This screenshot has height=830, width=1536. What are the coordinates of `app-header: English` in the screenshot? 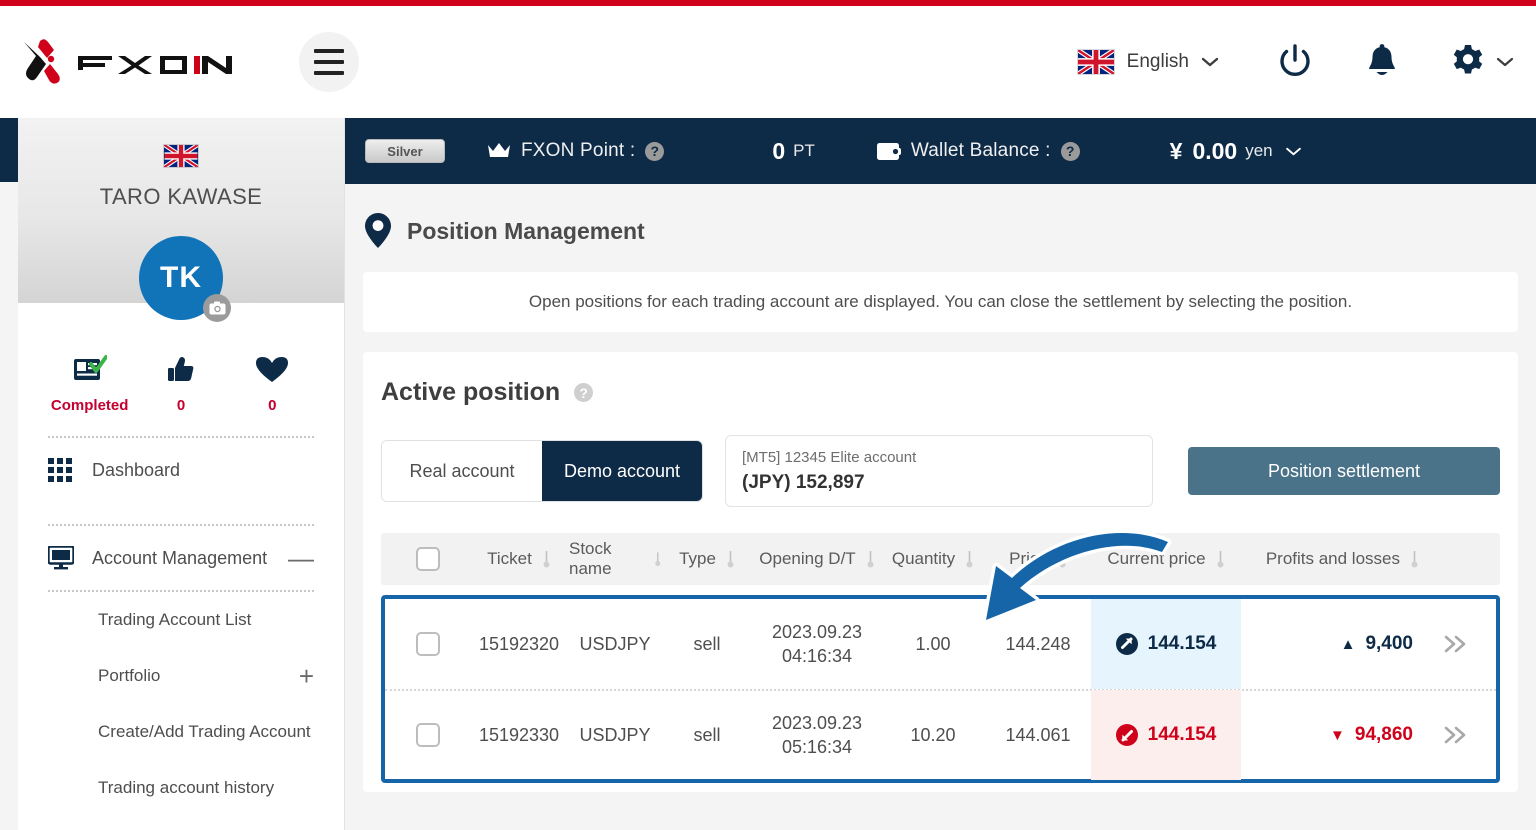 It's located at (768, 62).